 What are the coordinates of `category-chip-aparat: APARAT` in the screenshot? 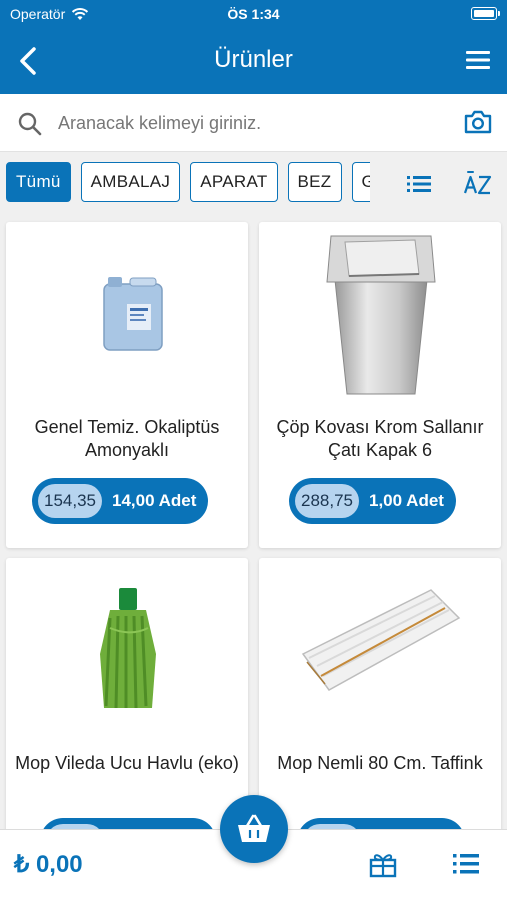 It's located at (234, 182).